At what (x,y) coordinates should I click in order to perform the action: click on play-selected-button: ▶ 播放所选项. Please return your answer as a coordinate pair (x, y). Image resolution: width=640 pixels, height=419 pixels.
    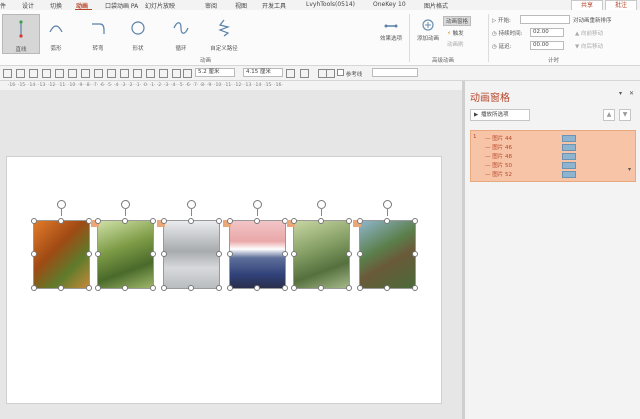
    Looking at the image, I should click on (500, 115).